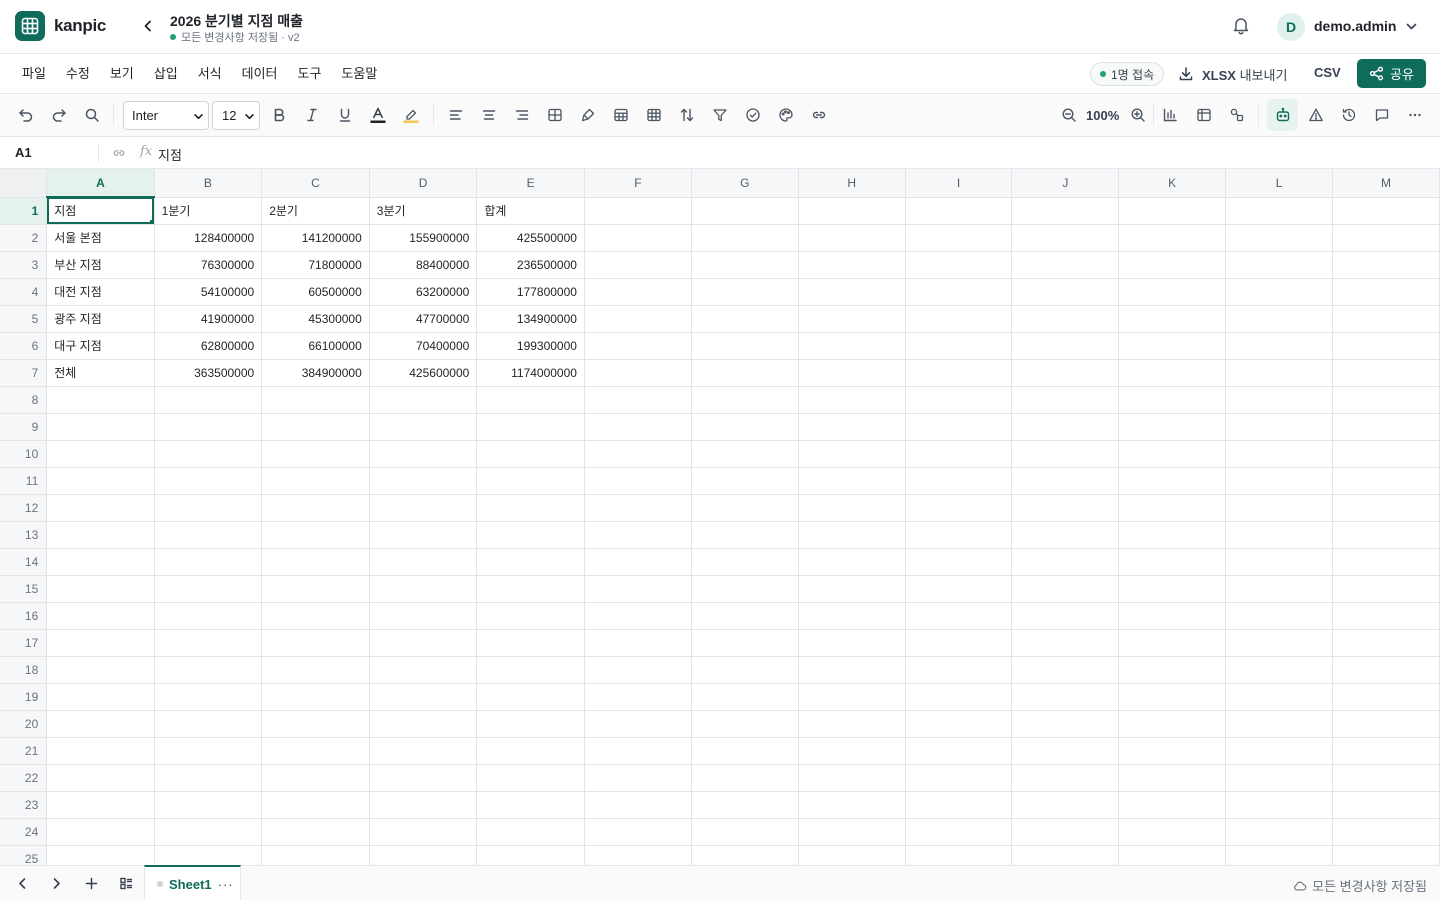  I want to click on text-color-button, so click(378, 115).